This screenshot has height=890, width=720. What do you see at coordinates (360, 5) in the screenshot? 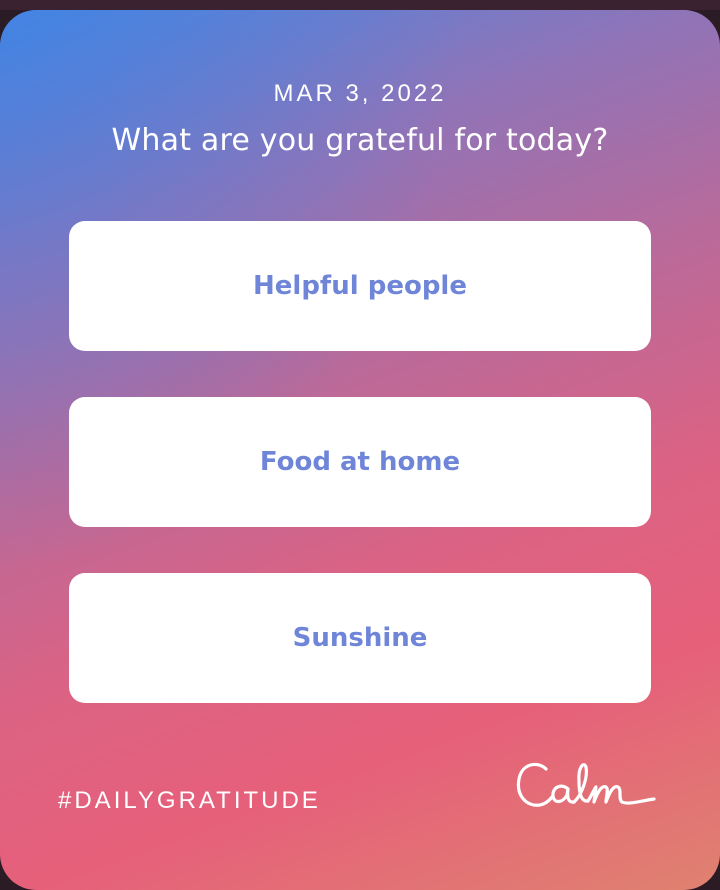
I see `status-bar-strip` at bounding box center [360, 5].